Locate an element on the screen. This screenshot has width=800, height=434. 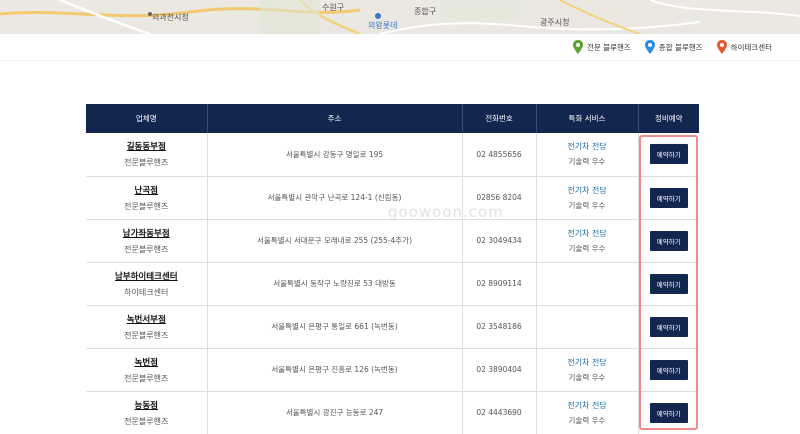
table-header-row: 업체명 주소 전화번호 특화 서비스 정비예약 is located at coordinates (392, 118).